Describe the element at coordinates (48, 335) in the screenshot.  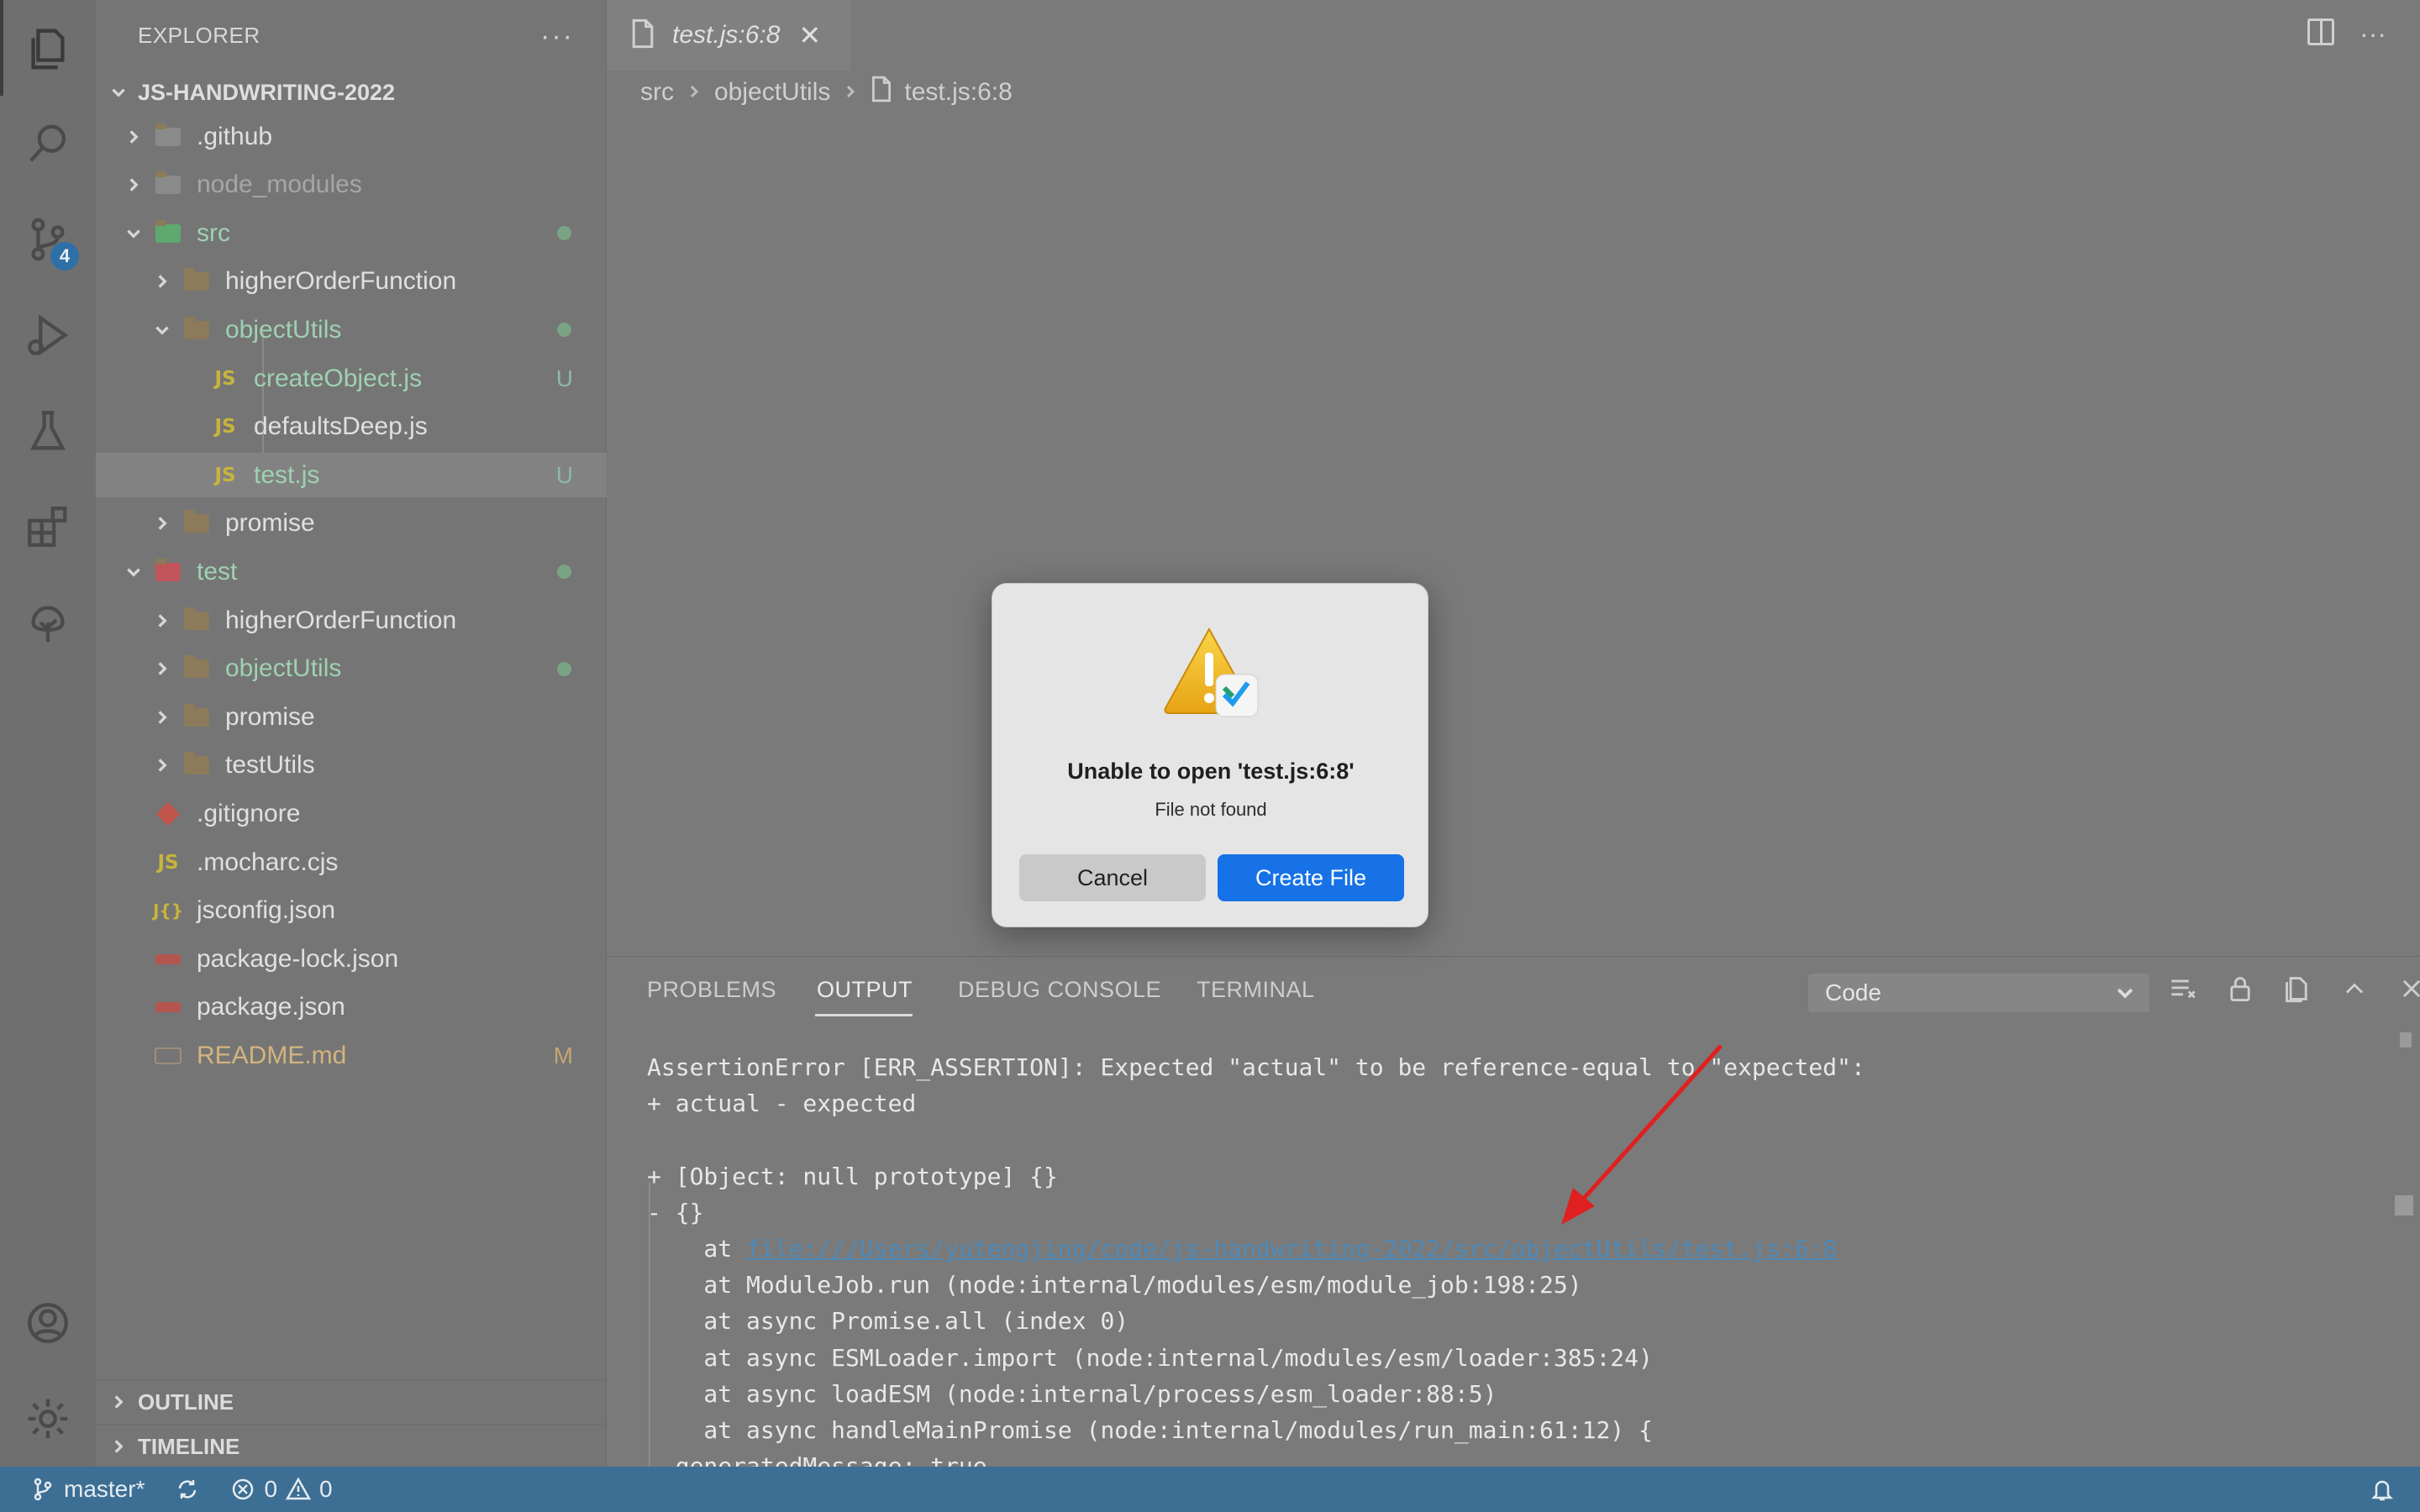
I see `run-debug-icon` at that location.